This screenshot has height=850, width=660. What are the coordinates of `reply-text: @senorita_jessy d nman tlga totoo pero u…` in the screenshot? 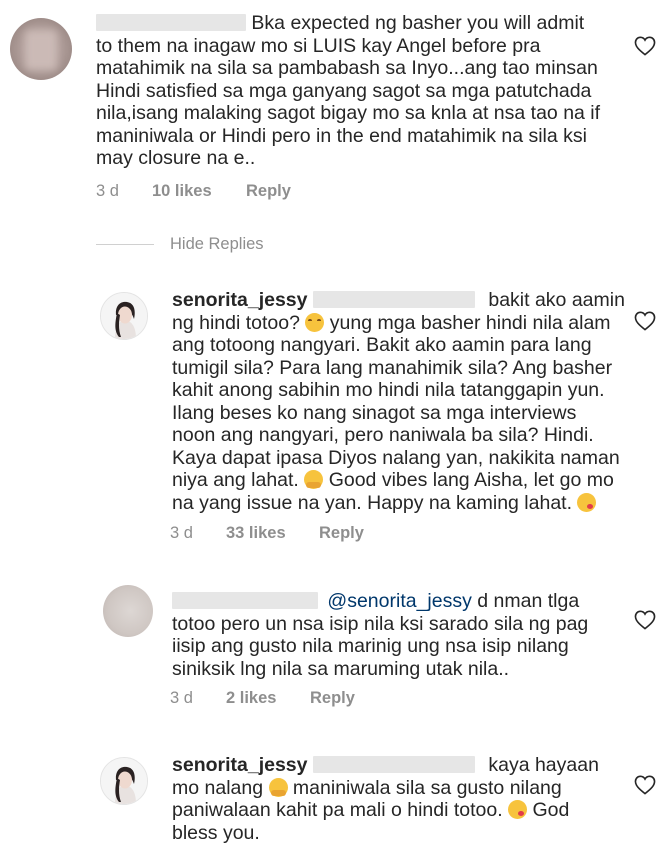 It's located at (380, 635).